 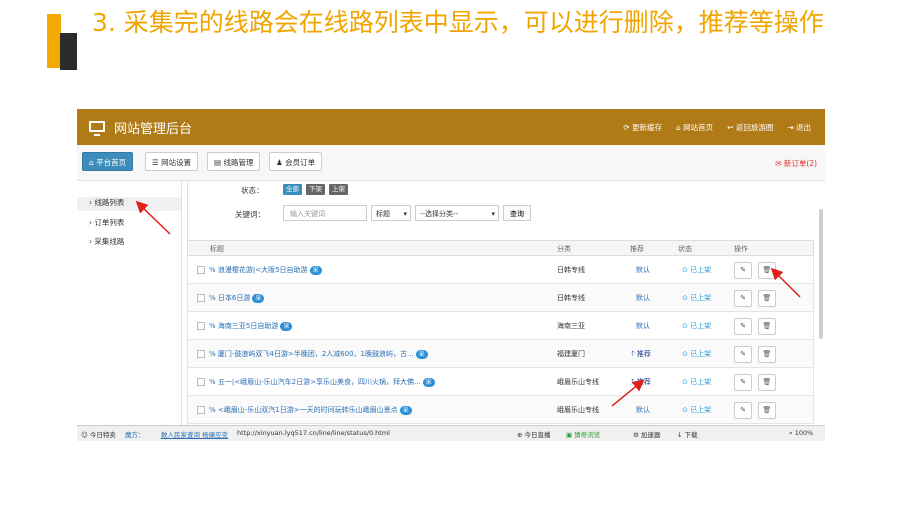 I want to click on arrow-to-recommend, so click(x=628, y=393).